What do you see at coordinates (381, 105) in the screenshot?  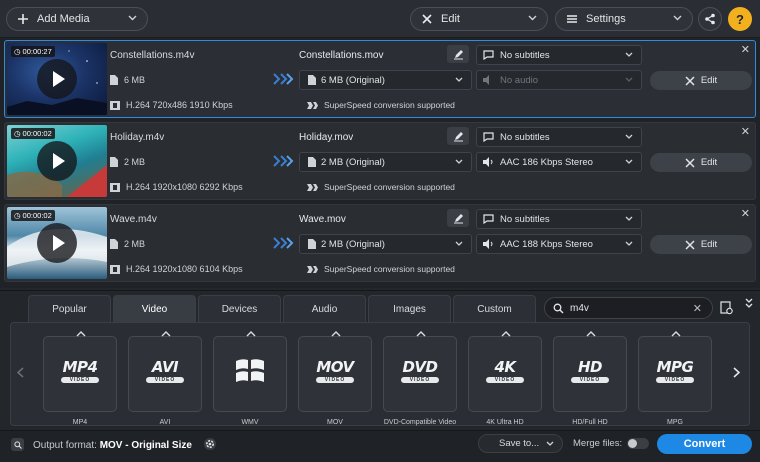 I see `superspeed-note: SuperSpeed conversion supported` at bounding box center [381, 105].